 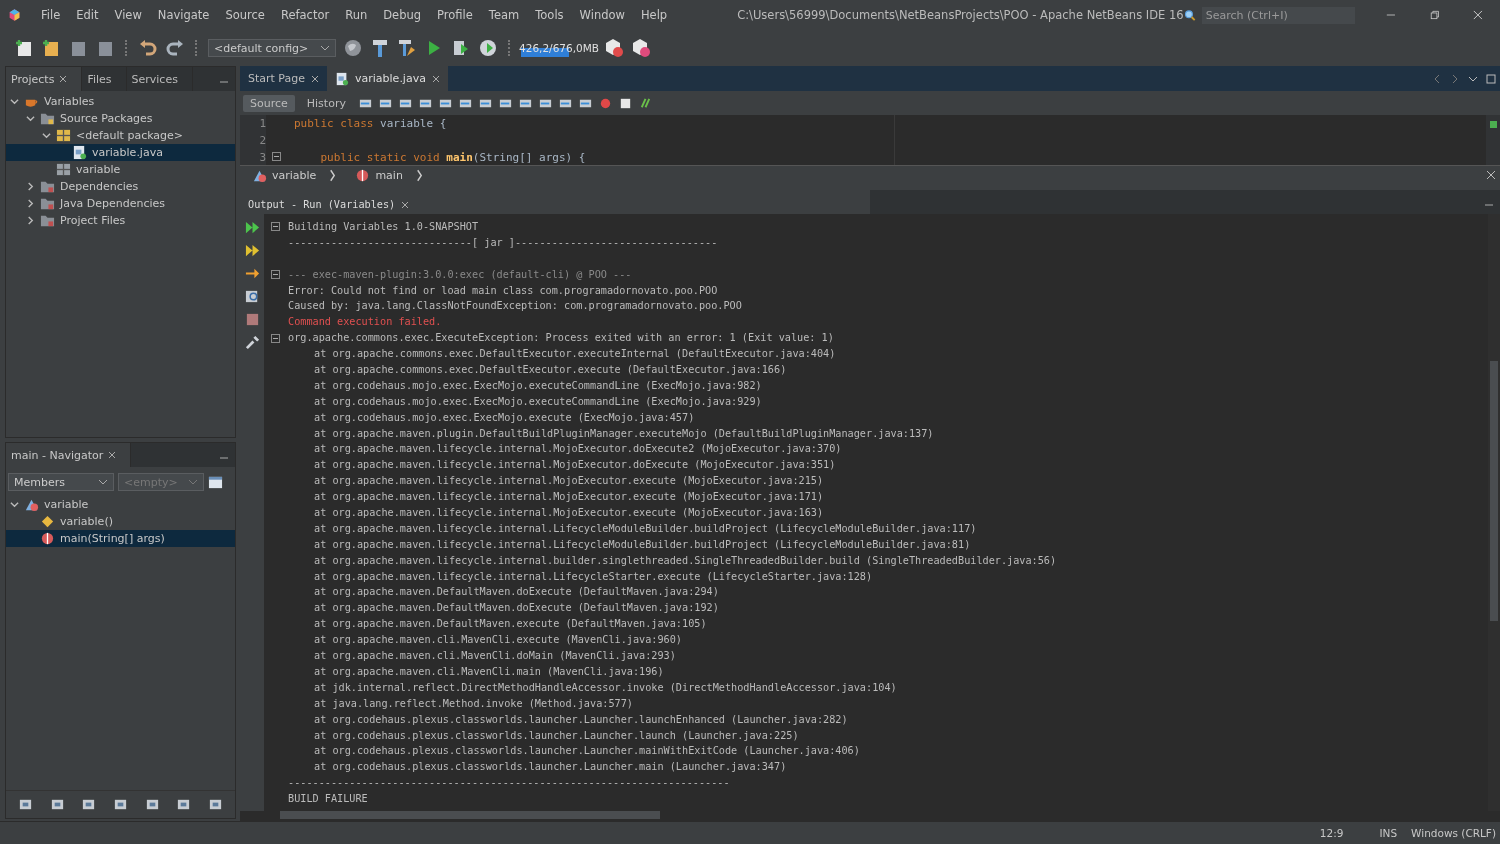 What do you see at coordinates (47, 186) in the screenshot?
I see `folder-icon` at bounding box center [47, 186].